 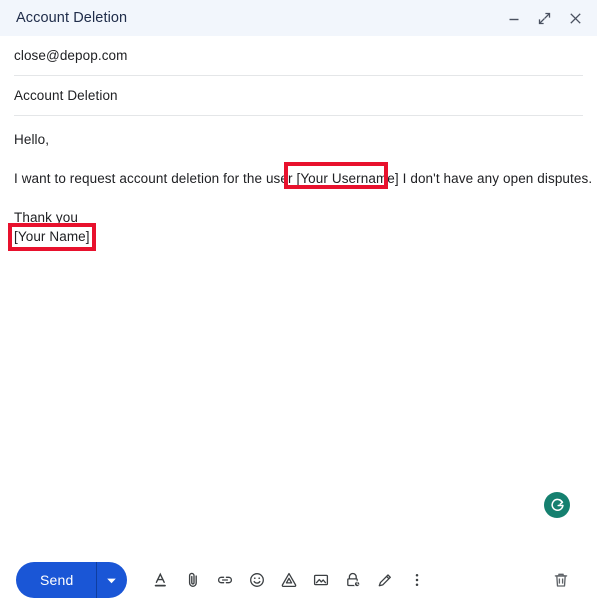 I want to click on expand-icon, so click(x=544, y=18).